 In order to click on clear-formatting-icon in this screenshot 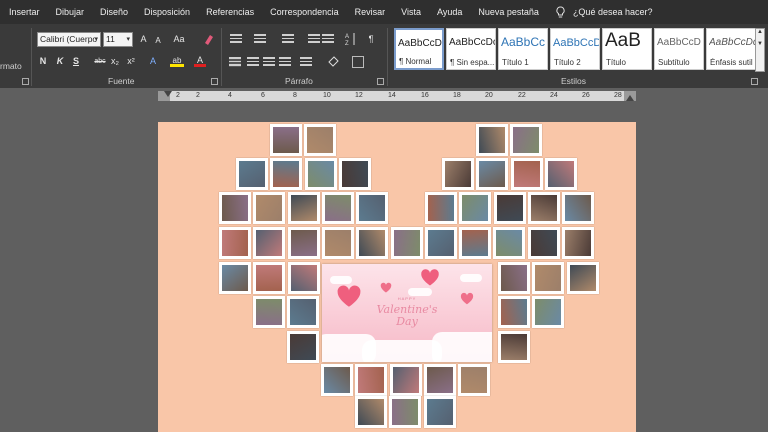, I will do `click(209, 39)`.